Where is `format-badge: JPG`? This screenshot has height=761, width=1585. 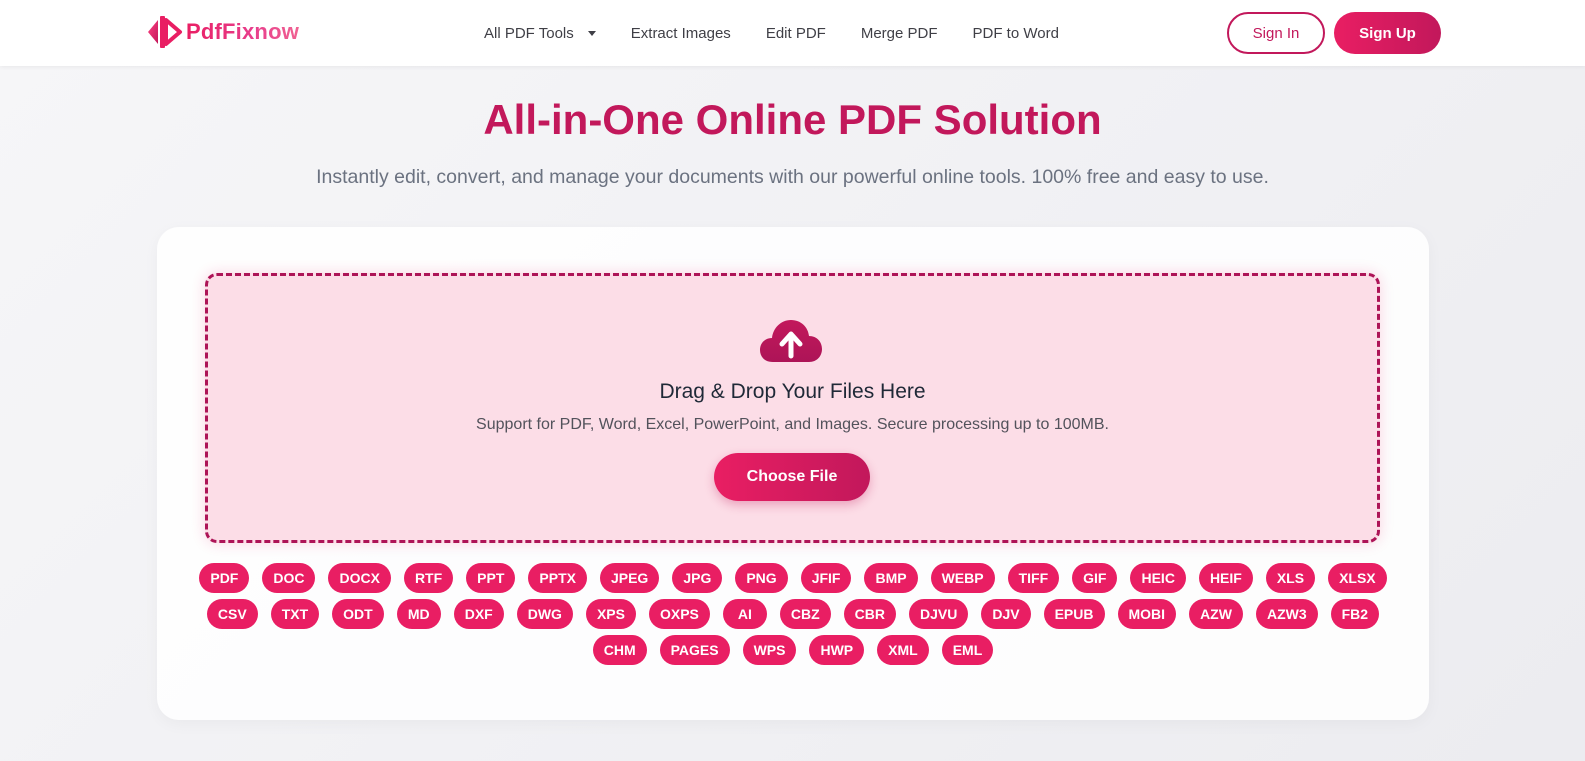
format-badge: JPG is located at coordinates (697, 578).